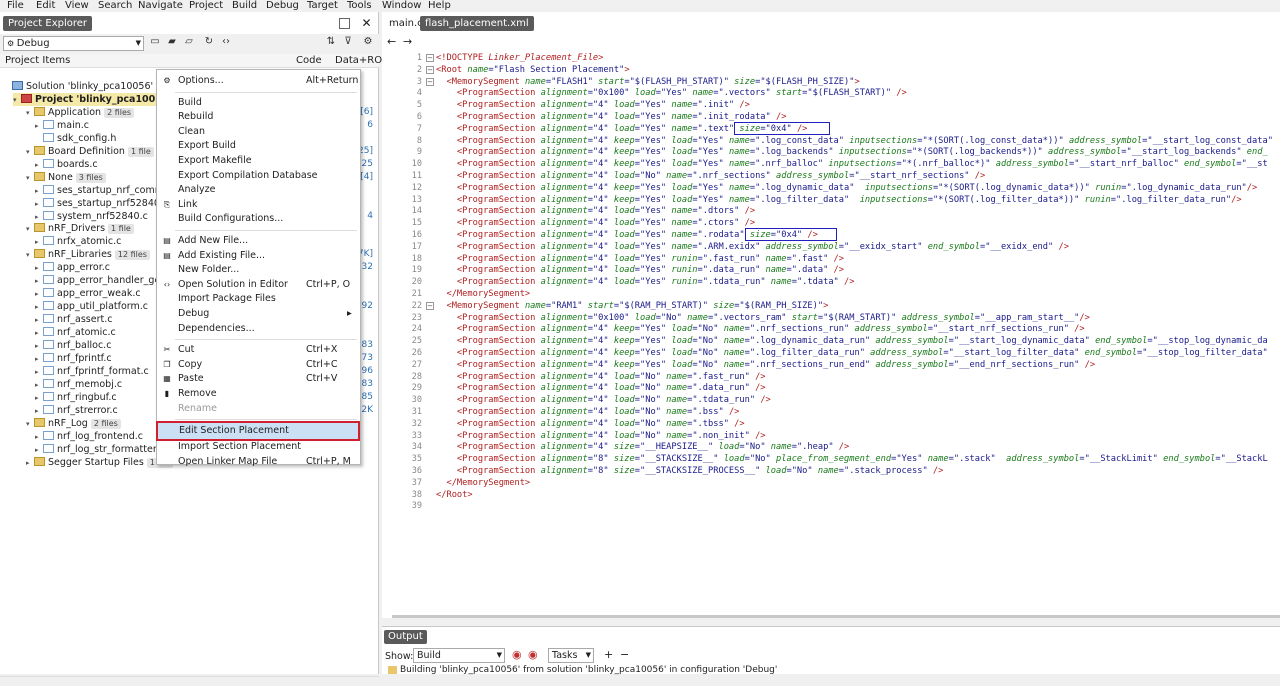  Describe the element at coordinates (73, 423) in the screenshot. I see `tree-item: ▾ nRF_Log 2 files` at that location.